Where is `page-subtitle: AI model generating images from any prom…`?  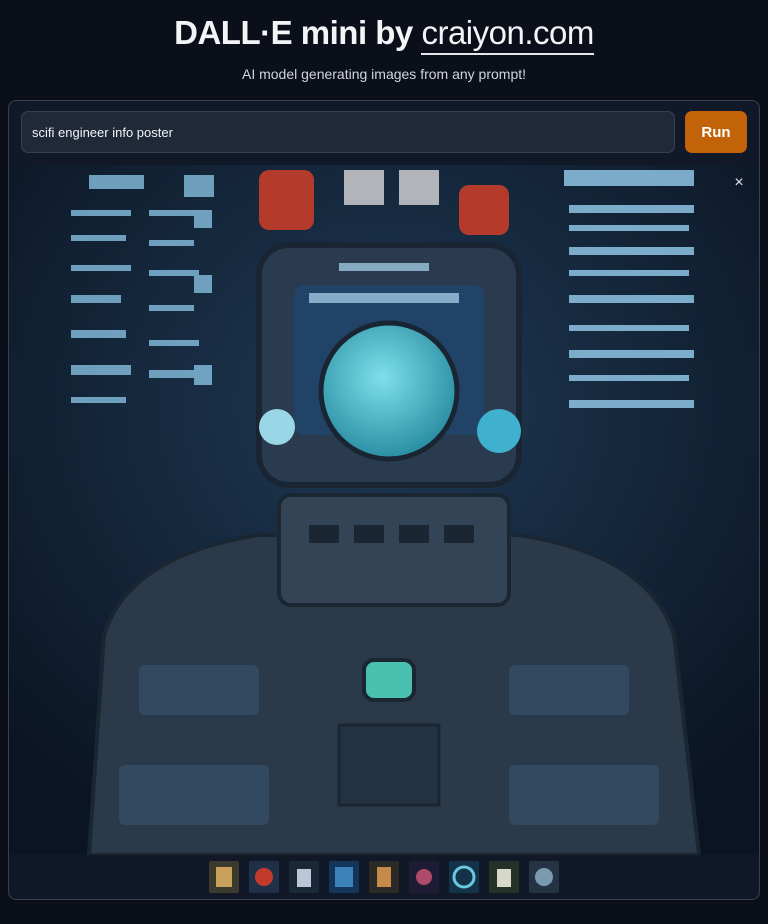 page-subtitle: AI model generating images from any prom… is located at coordinates (384, 74).